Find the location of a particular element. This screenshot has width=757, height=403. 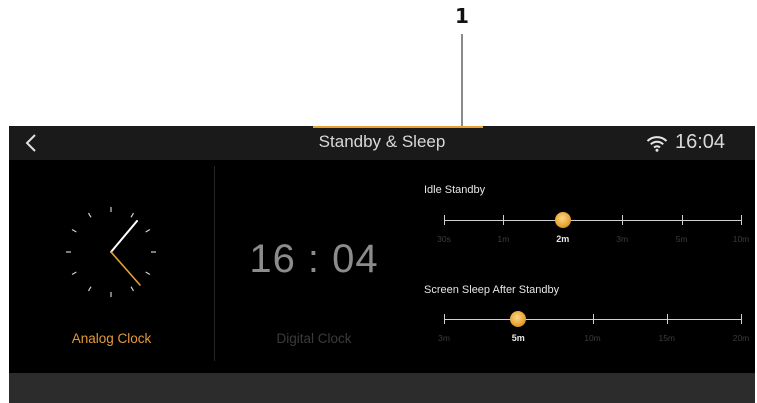

slider-option-label: 30s is located at coordinates (444, 239).